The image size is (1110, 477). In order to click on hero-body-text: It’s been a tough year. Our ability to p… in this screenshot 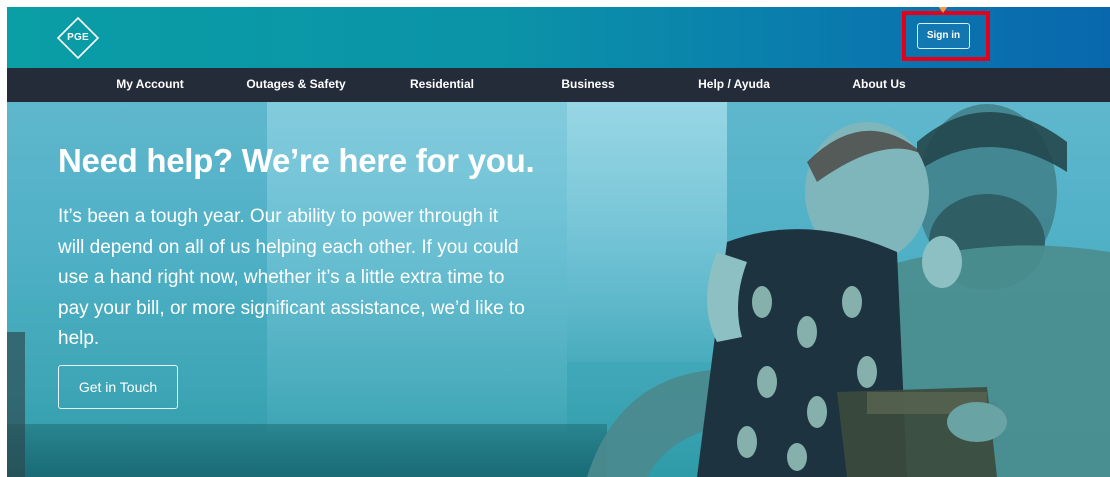, I will do `click(291, 277)`.